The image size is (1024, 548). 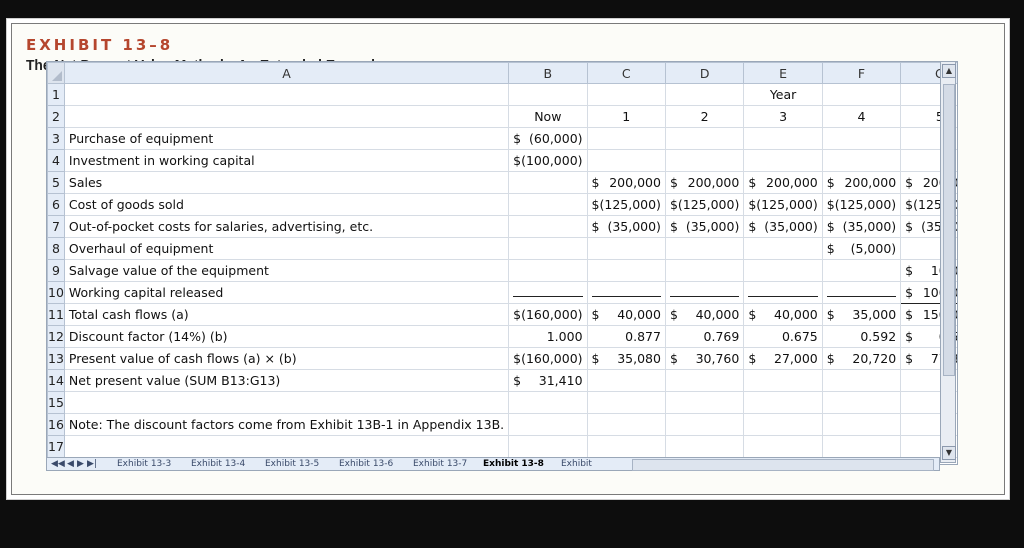 What do you see at coordinates (56, 424) in the screenshot?
I see `row-number: 16` at bounding box center [56, 424].